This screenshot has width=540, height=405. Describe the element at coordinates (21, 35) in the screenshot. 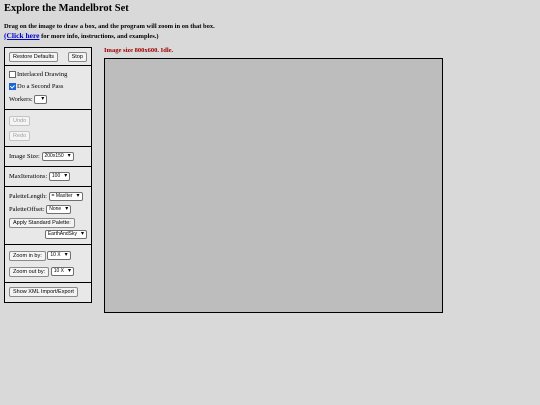

I see `info-link: (Click here` at that location.